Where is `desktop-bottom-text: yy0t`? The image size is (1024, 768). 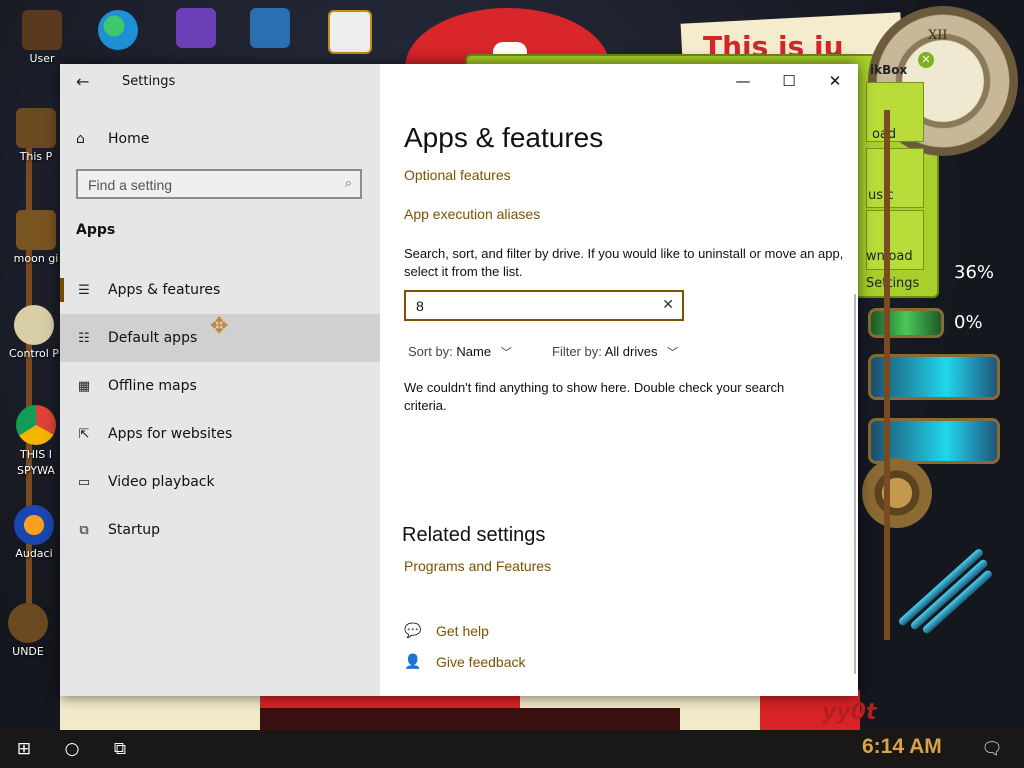 desktop-bottom-text: yy0t is located at coordinates (849, 712).